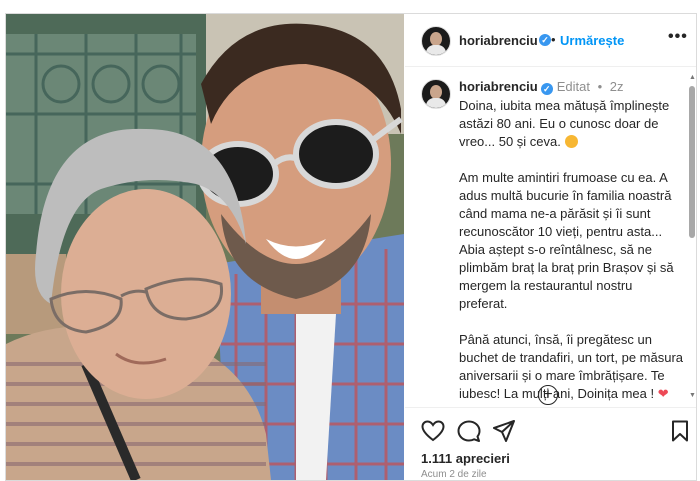  I want to click on more-options-icon: •••, so click(678, 37).